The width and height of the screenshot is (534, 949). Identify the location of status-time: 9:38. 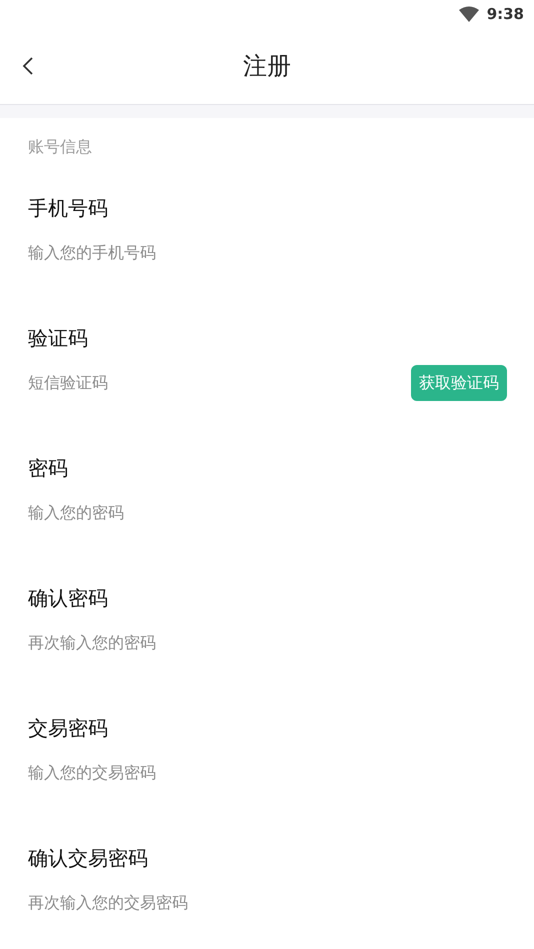
(505, 14).